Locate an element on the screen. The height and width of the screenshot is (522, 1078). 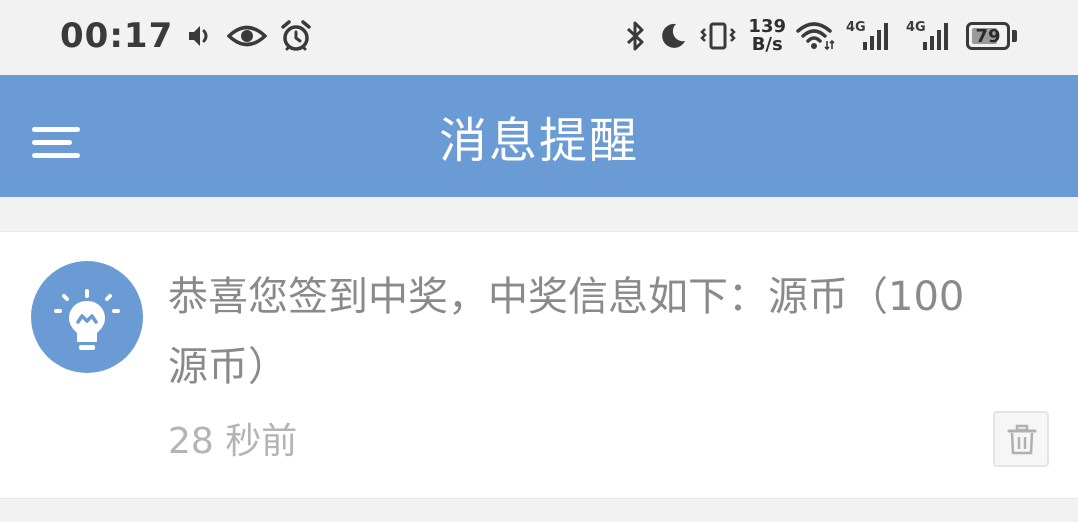
bluetooth-icon is located at coordinates (636, 36).